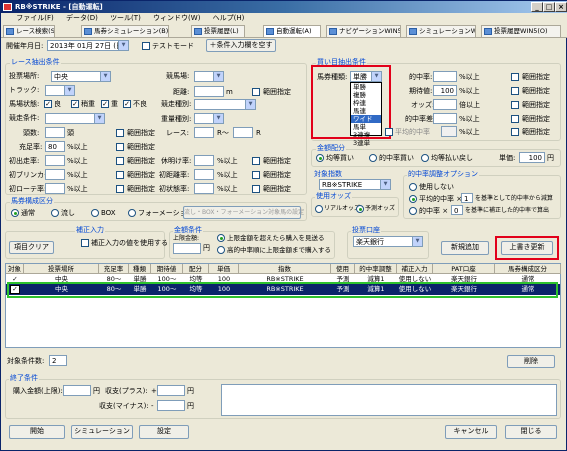 This screenshot has height=451, width=567. What do you see at coordinates (81, 76) in the screenshot?
I see `venue-select: 中央 ▼` at bounding box center [81, 76].